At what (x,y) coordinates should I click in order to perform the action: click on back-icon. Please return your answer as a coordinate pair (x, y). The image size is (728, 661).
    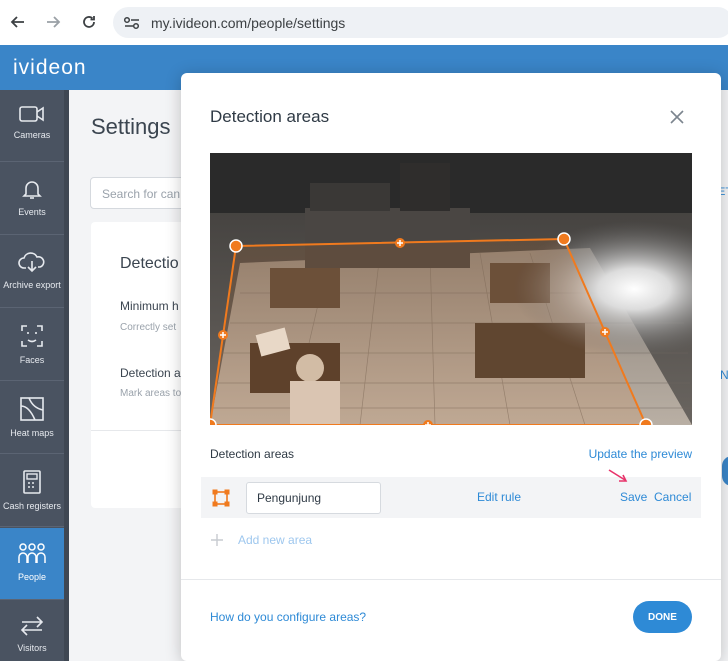
    Looking at the image, I should click on (18, 22).